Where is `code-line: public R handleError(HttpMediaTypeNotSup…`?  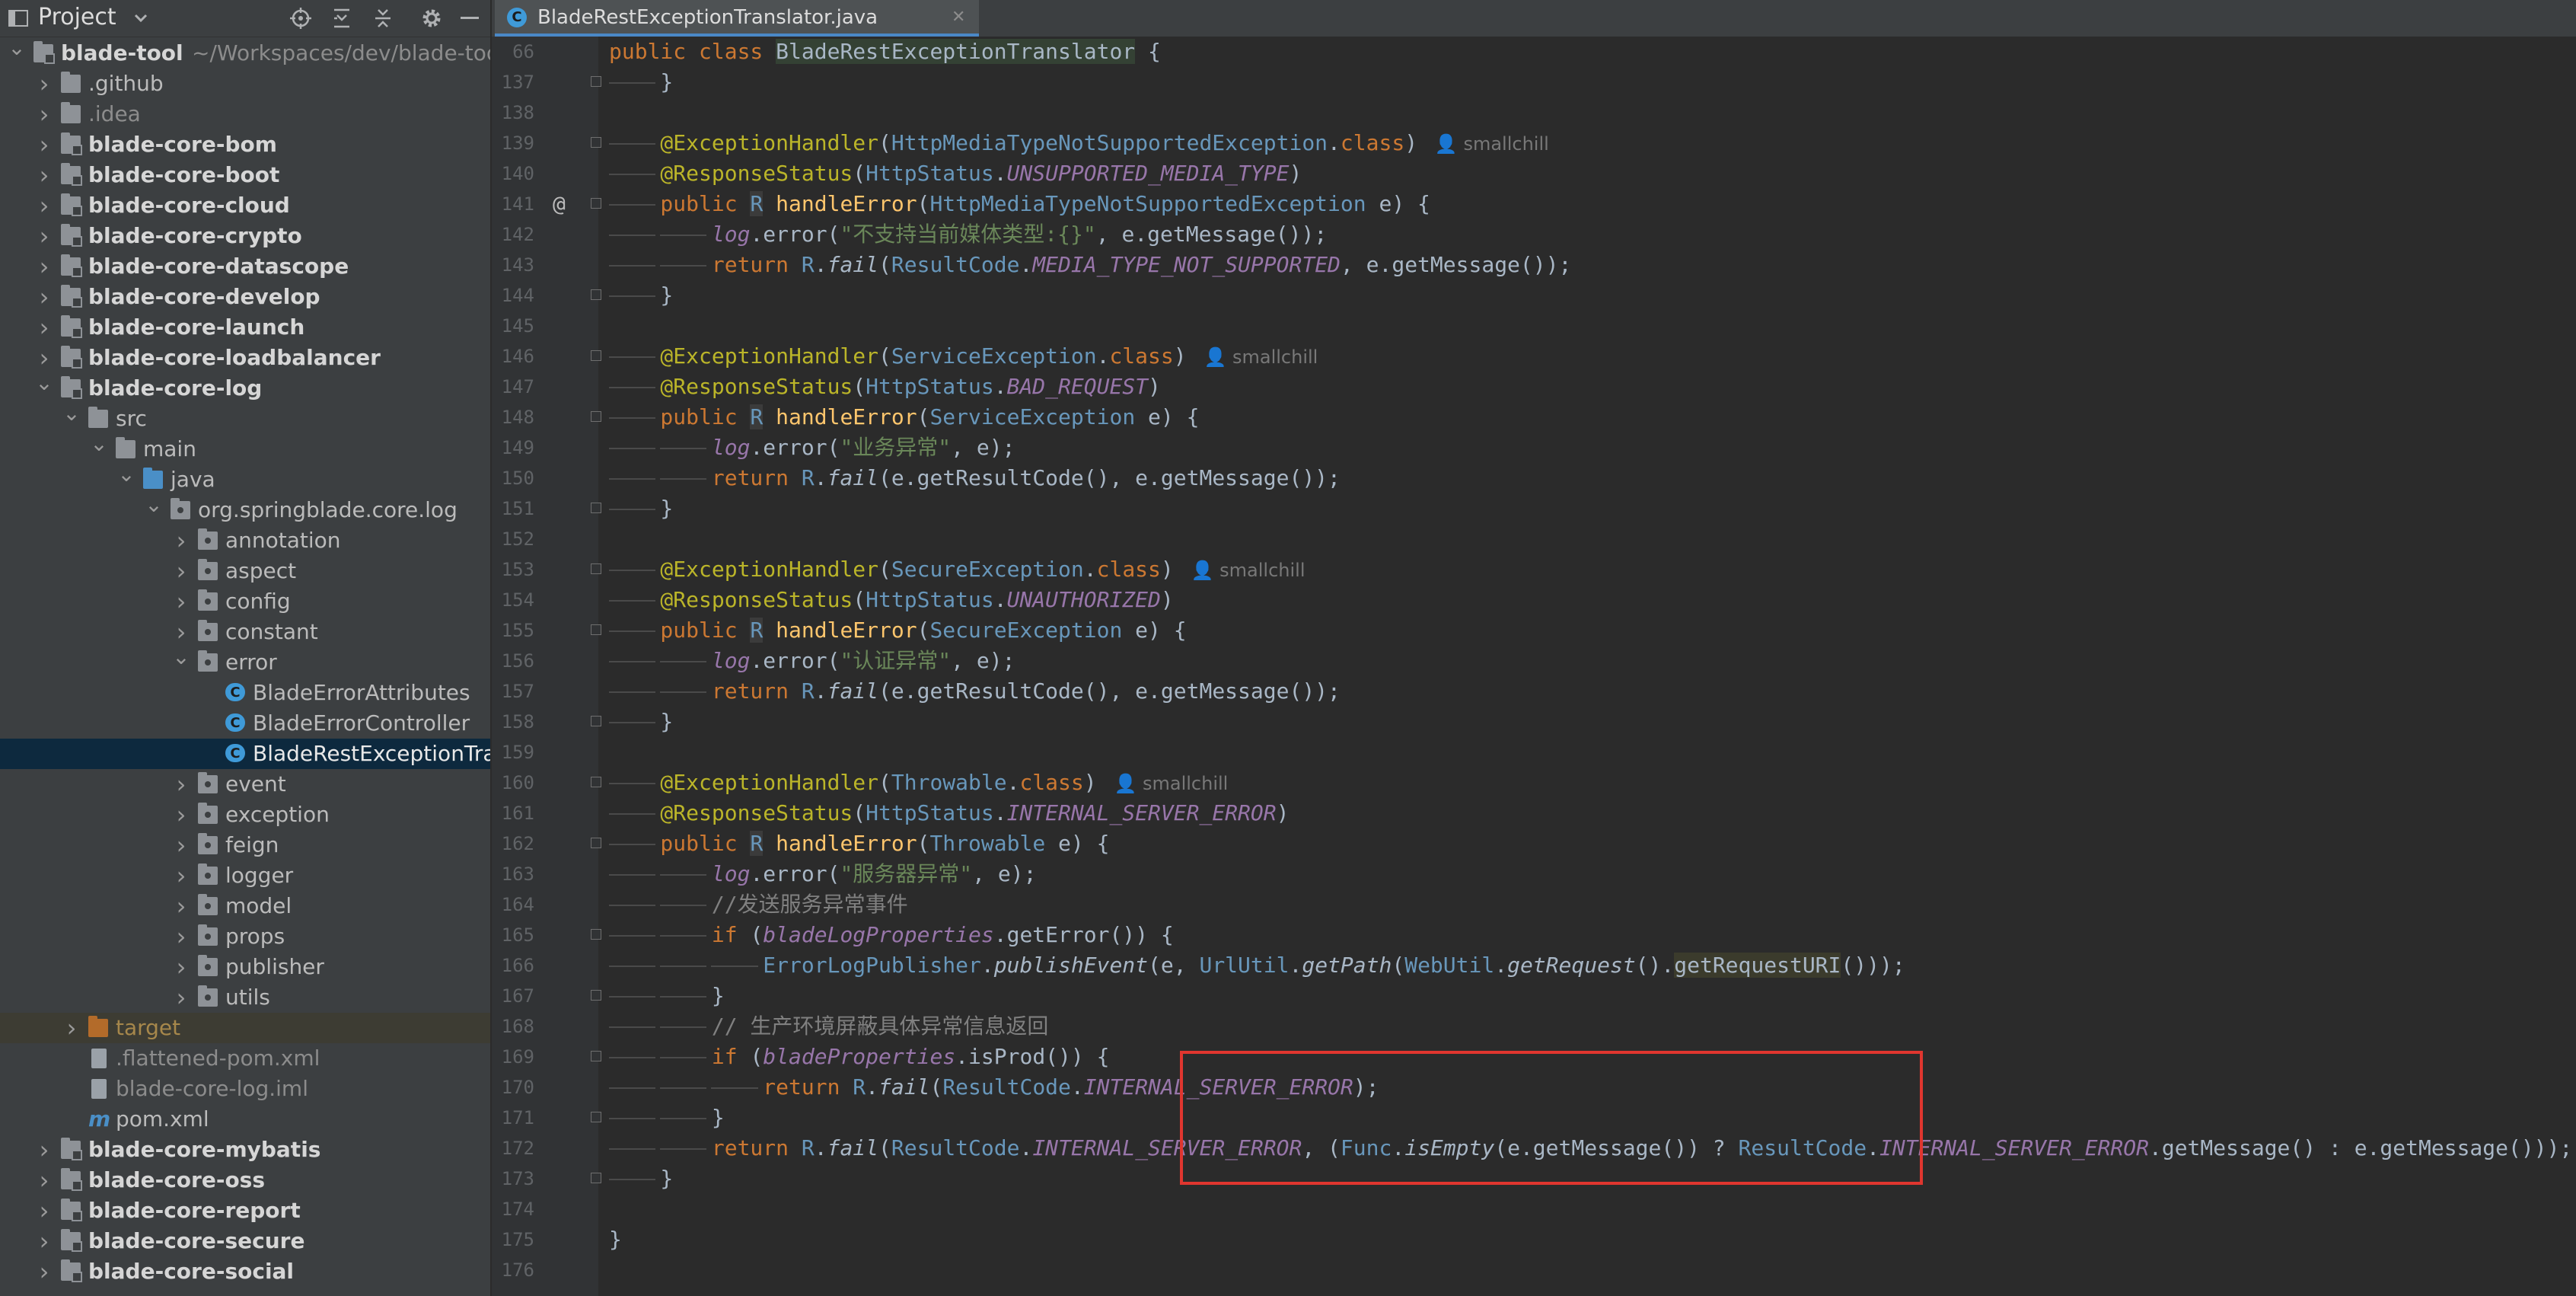 code-line: public R handleError(HttpMediaTypeNotSup… is located at coordinates (1019, 204).